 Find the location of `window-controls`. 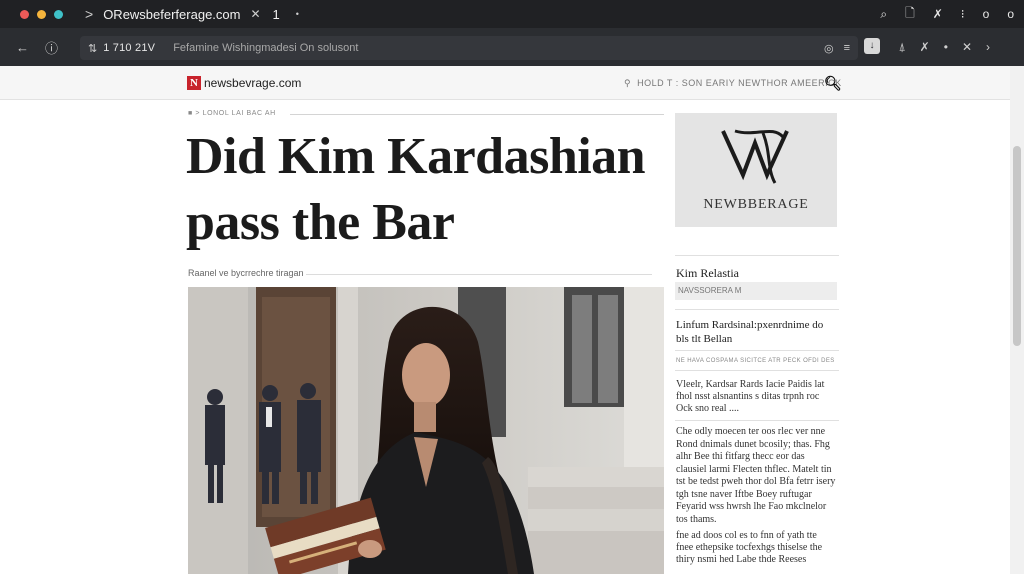

window-controls is located at coordinates (41, 14).